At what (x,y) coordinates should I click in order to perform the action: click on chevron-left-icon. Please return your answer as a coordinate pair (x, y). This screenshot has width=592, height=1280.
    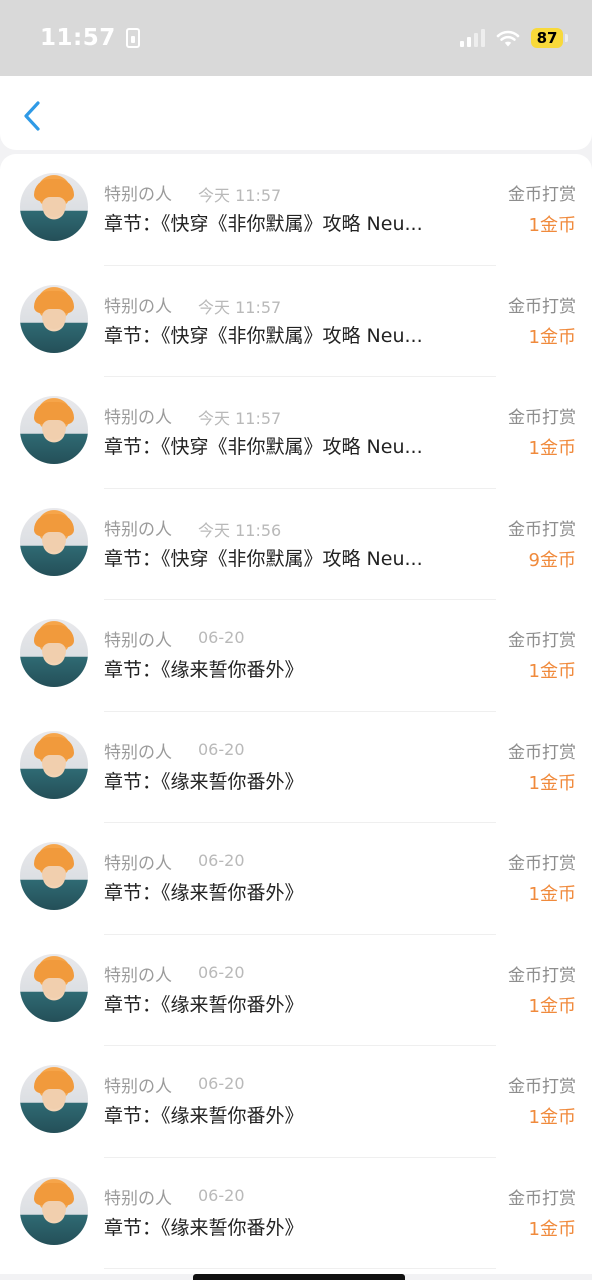
    Looking at the image, I should click on (32, 116).